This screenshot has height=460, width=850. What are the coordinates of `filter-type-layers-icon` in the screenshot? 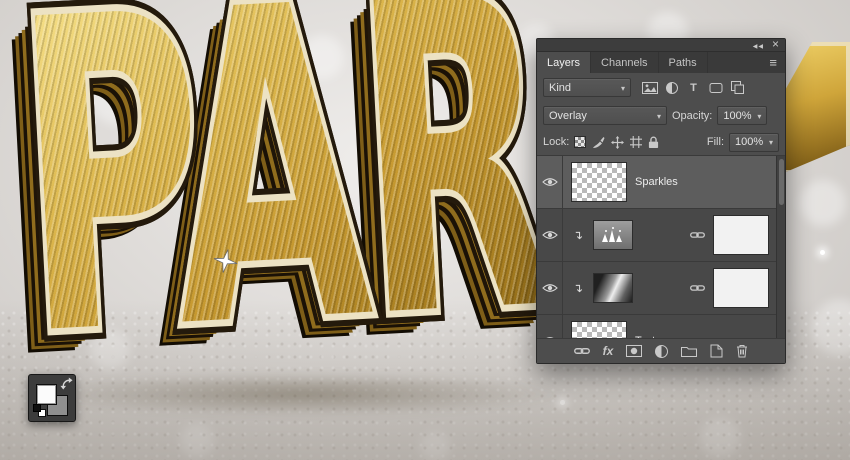 It's located at (693, 87).